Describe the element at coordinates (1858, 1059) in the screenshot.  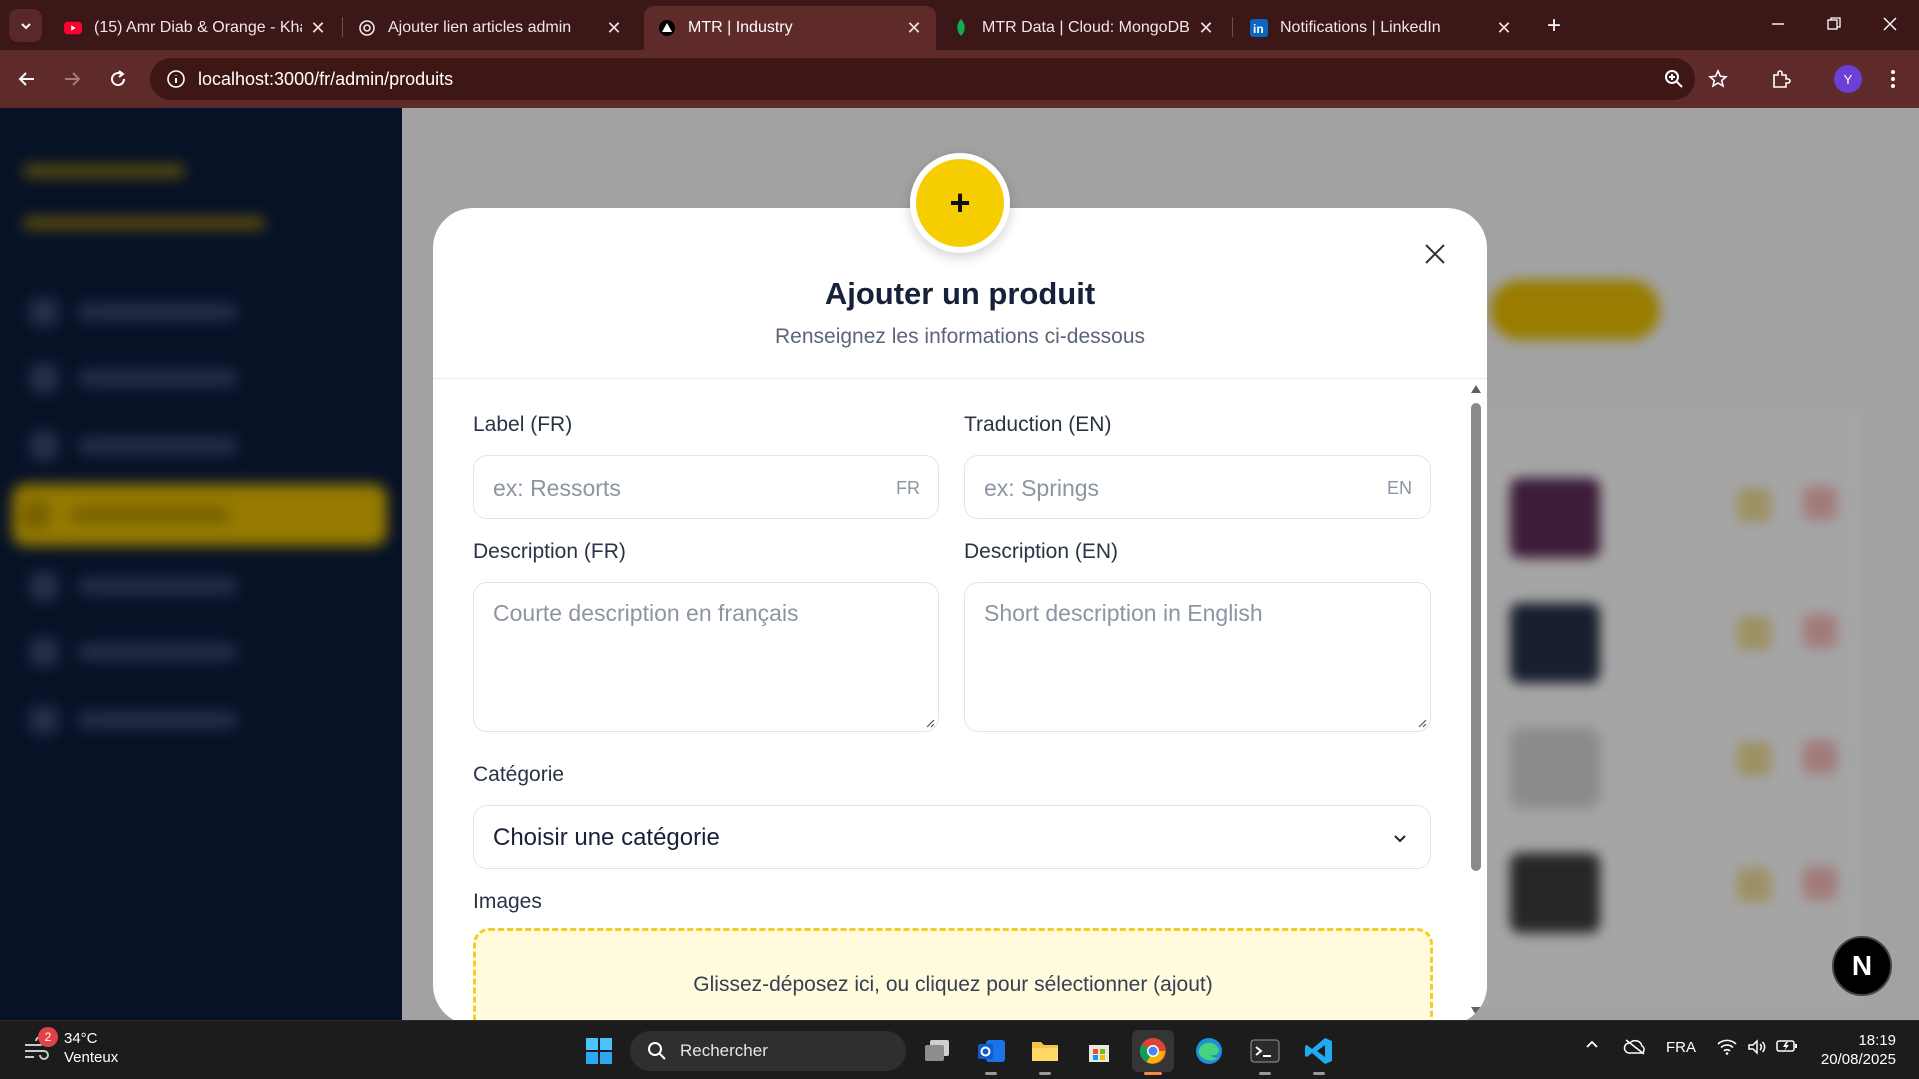
I see `clock-date: 20/08/2025` at that location.